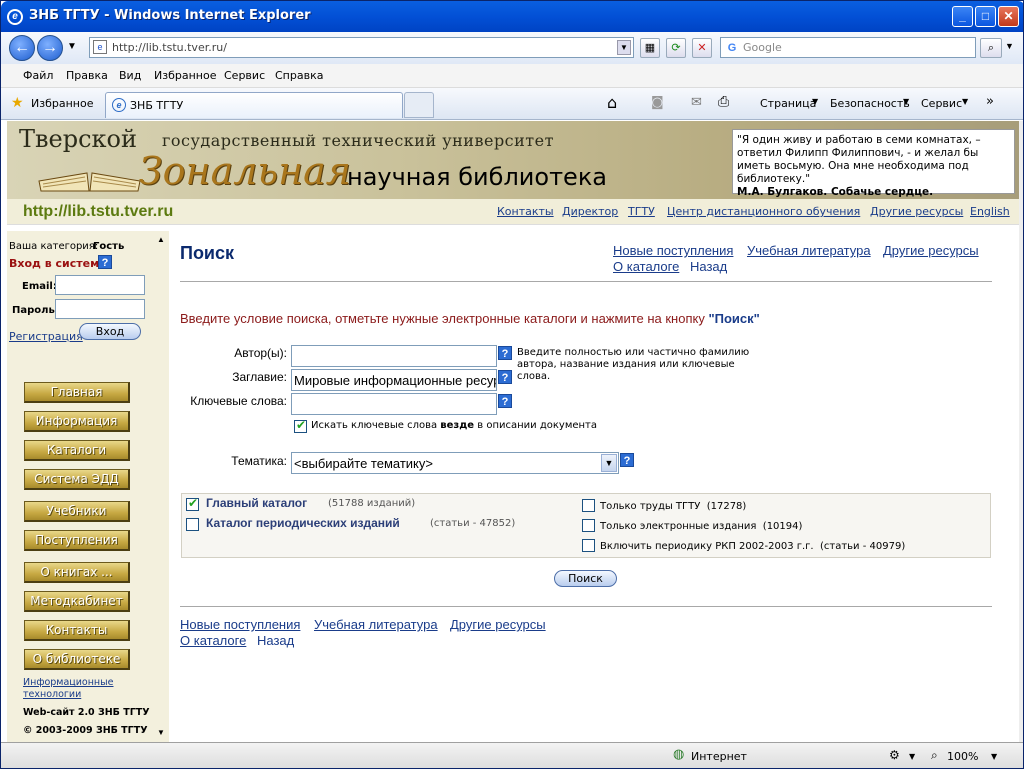  What do you see at coordinates (207, 253) in the screenshot?
I see `page-title: Поиск` at bounding box center [207, 253].